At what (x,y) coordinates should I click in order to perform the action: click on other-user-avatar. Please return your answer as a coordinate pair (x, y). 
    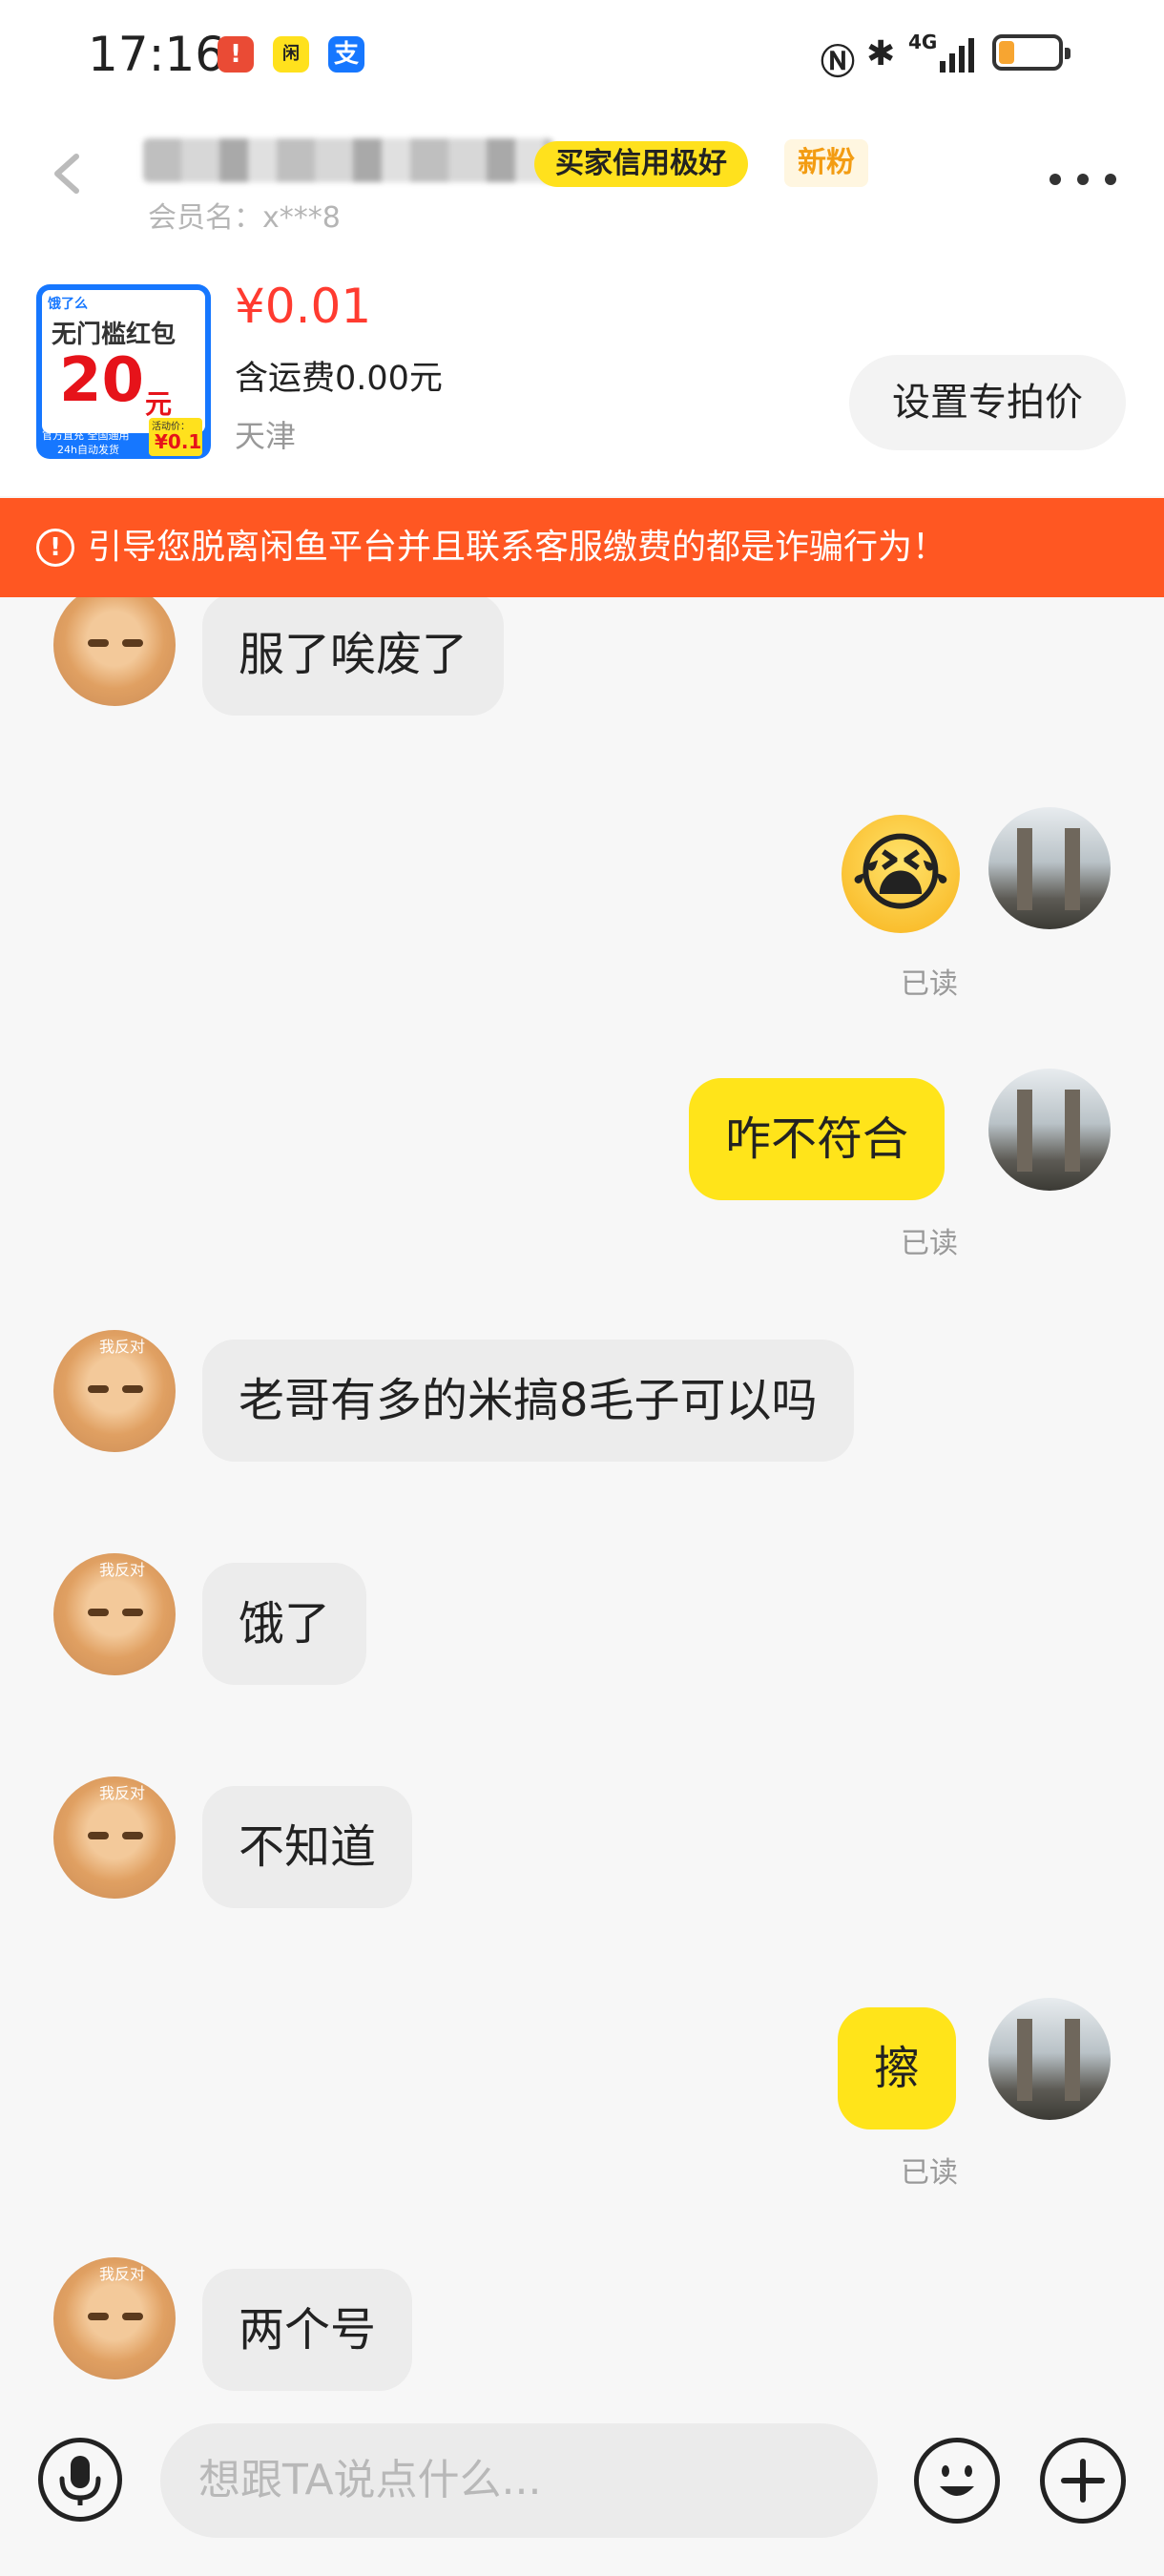
    Looking at the image, I should click on (115, 651).